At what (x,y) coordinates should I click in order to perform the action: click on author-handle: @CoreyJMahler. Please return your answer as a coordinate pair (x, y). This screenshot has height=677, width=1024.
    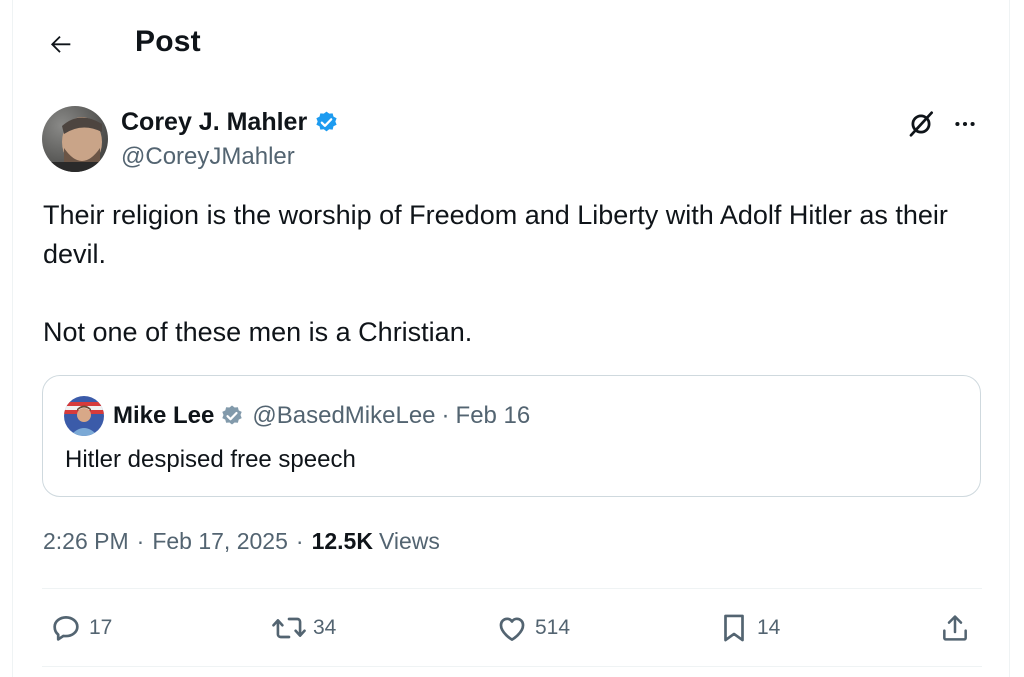
    Looking at the image, I should click on (208, 157).